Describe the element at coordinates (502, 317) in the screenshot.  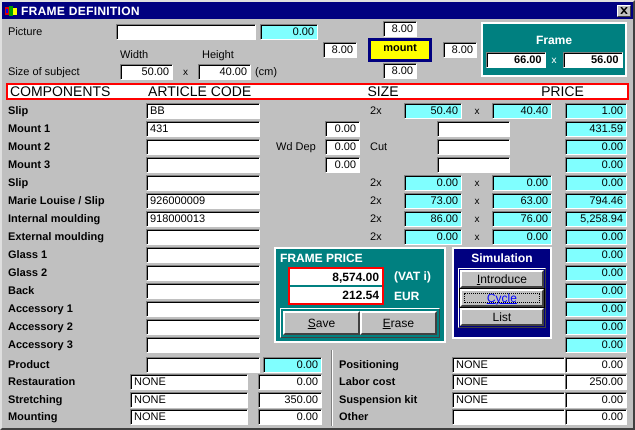
I see `simulation-button: List` at that location.